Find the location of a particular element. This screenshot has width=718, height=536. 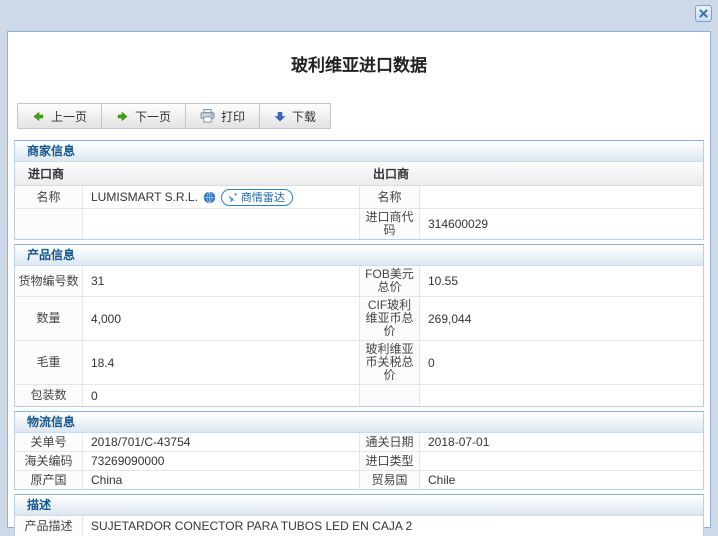

clearance-date-value: 2018-07-01 is located at coordinates (459, 442).